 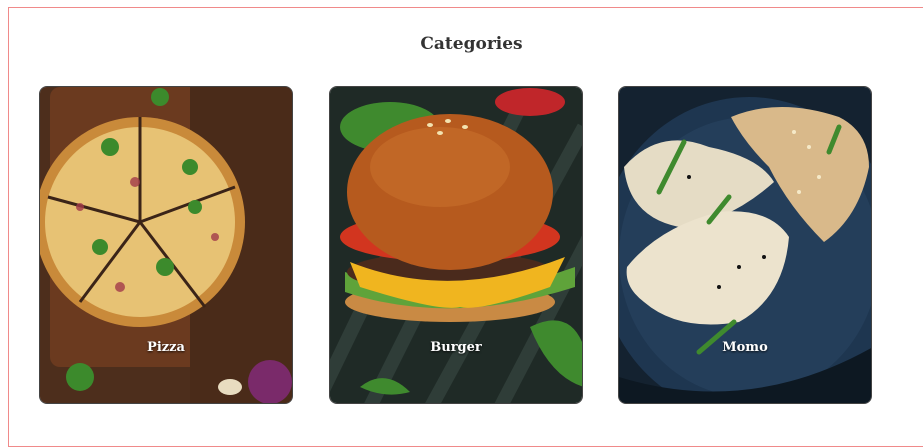 What do you see at coordinates (745, 347) in the screenshot?
I see `category-label: Momo` at bounding box center [745, 347].